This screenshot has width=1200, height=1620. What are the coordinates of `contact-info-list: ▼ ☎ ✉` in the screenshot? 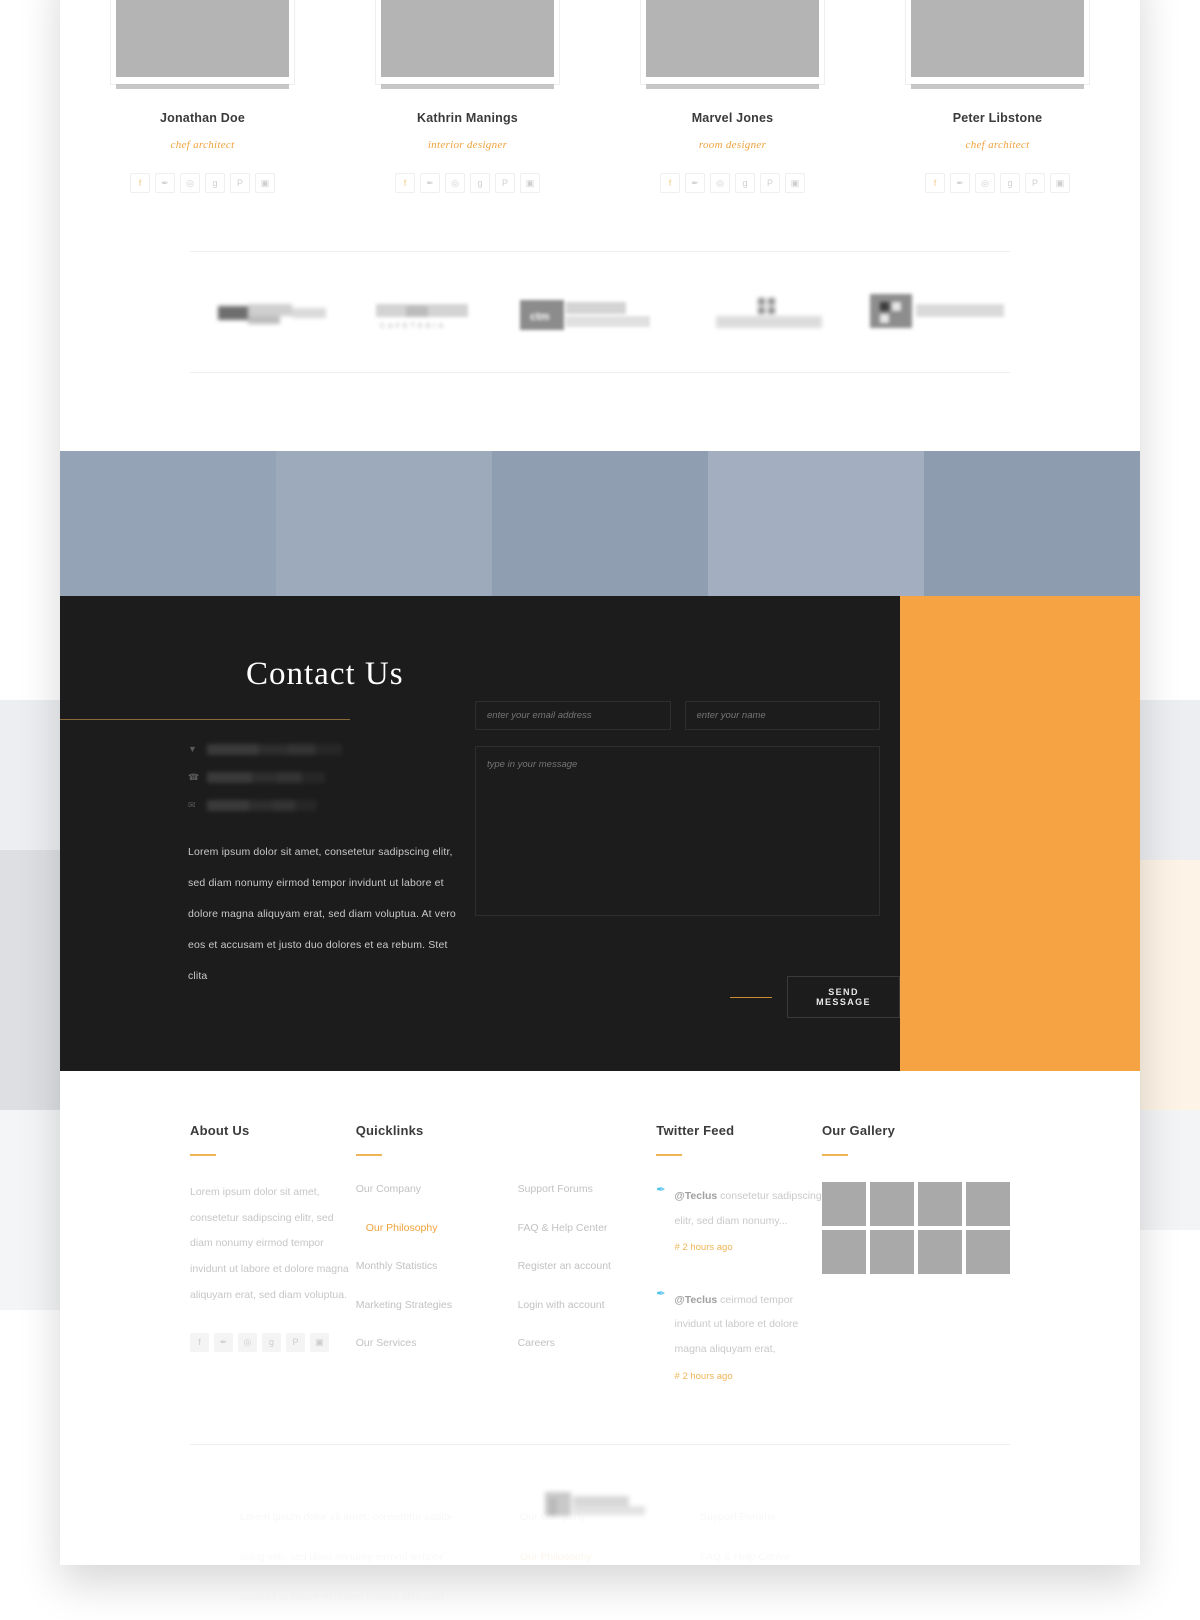 It's located at (333, 786).